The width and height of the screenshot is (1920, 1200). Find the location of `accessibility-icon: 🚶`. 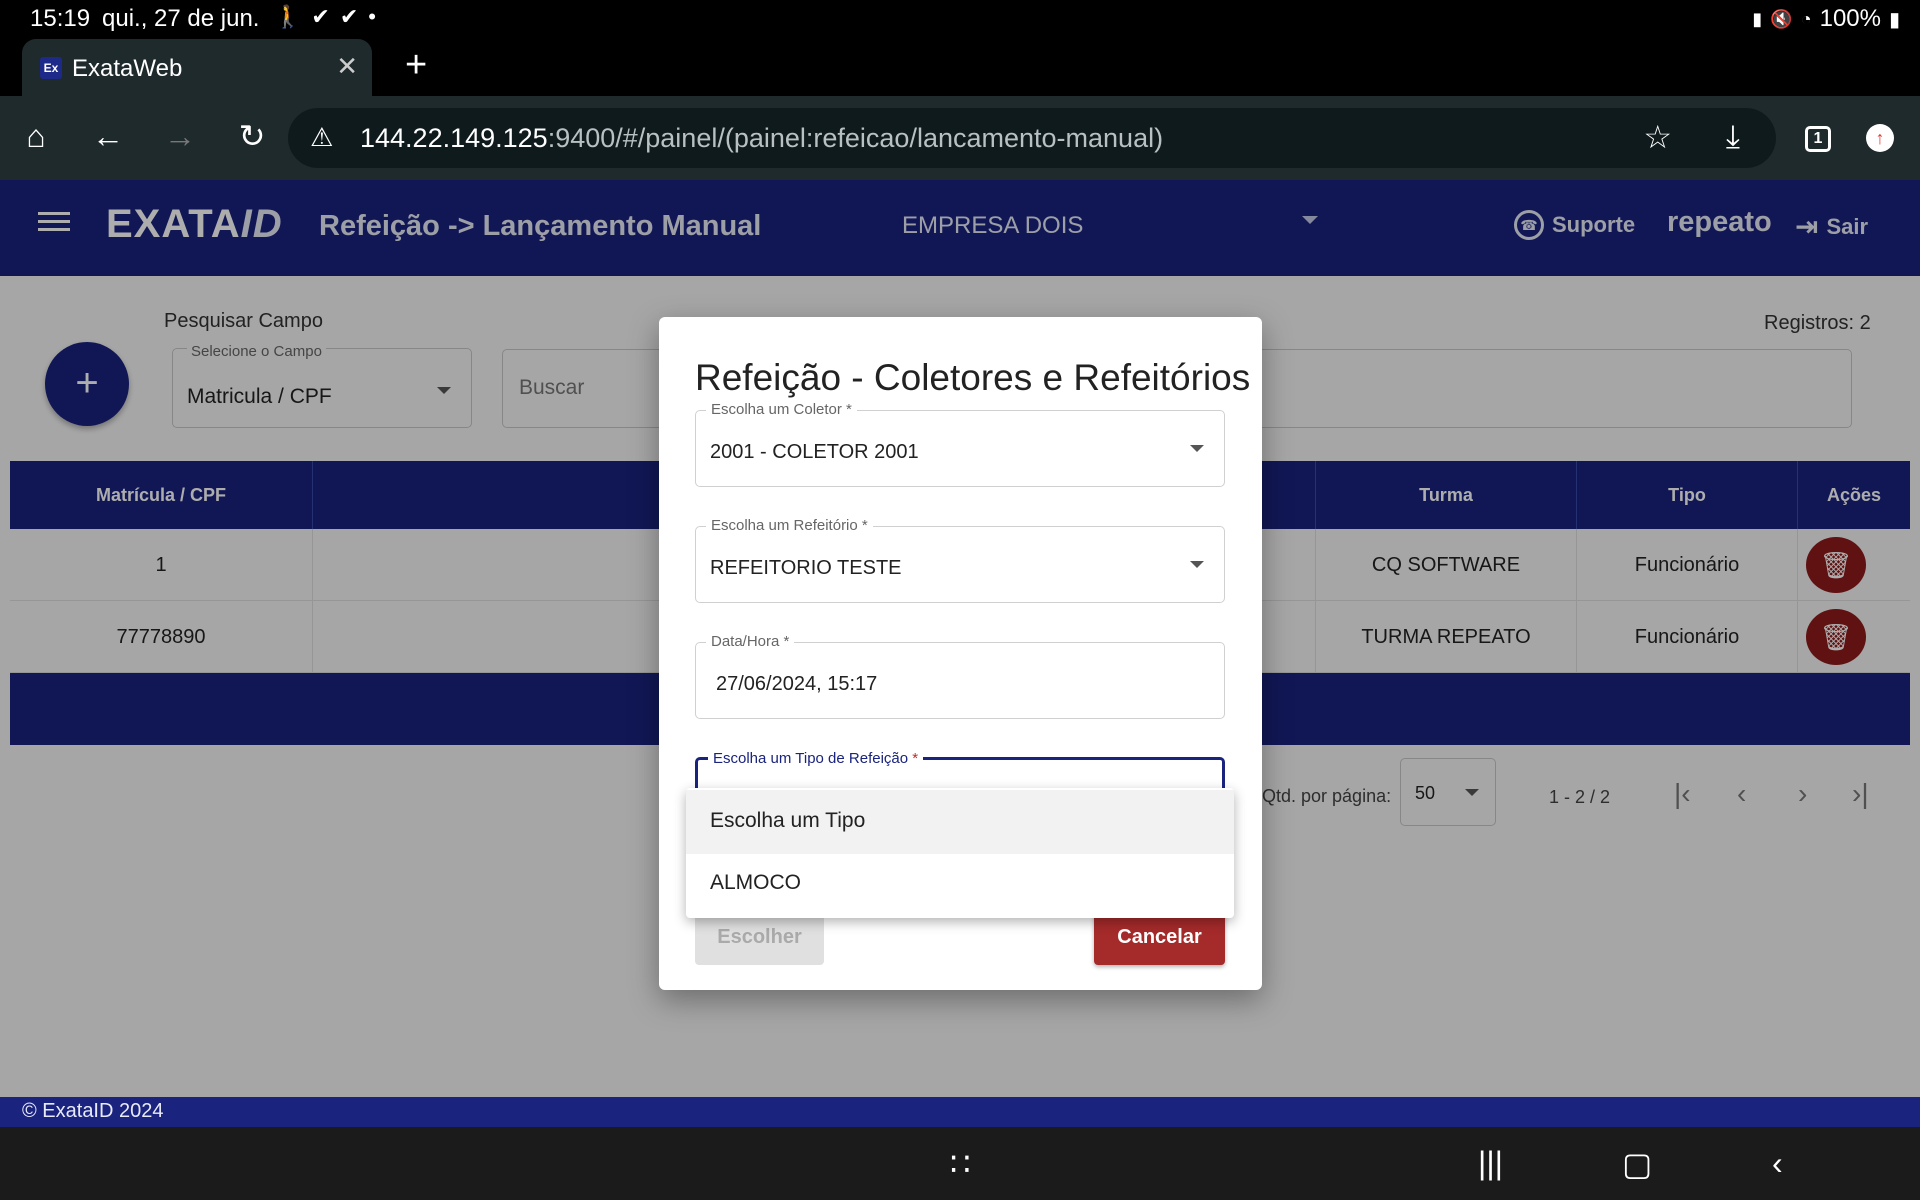

accessibility-icon: 🚶 is located at coordinates (288, 16).